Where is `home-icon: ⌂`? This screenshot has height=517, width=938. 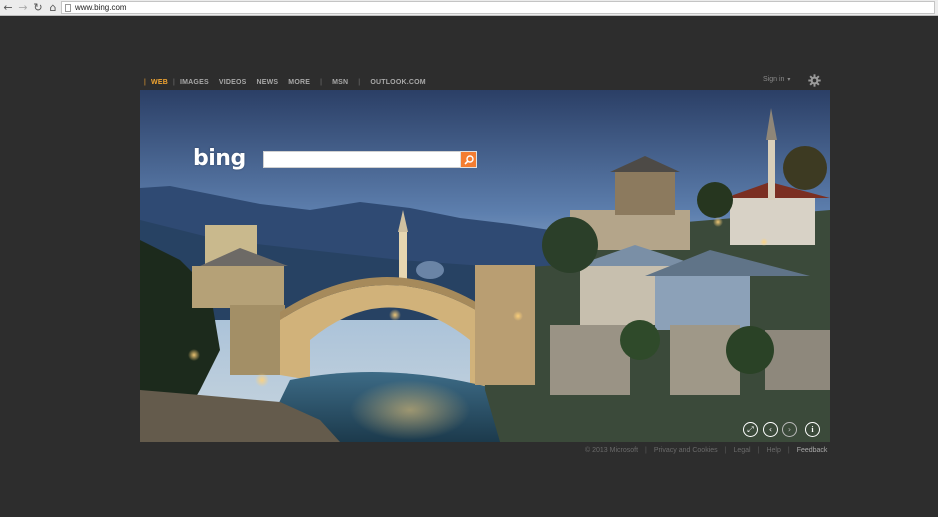
home-icon: ⌂ is located at coordinates (53, 7).